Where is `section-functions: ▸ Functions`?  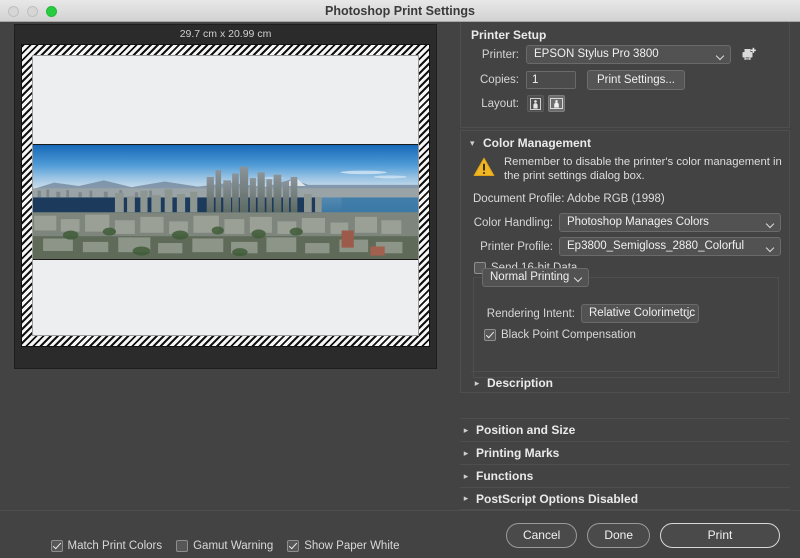 section-functions: ▸ Functions is located at coordinates (625, 475).